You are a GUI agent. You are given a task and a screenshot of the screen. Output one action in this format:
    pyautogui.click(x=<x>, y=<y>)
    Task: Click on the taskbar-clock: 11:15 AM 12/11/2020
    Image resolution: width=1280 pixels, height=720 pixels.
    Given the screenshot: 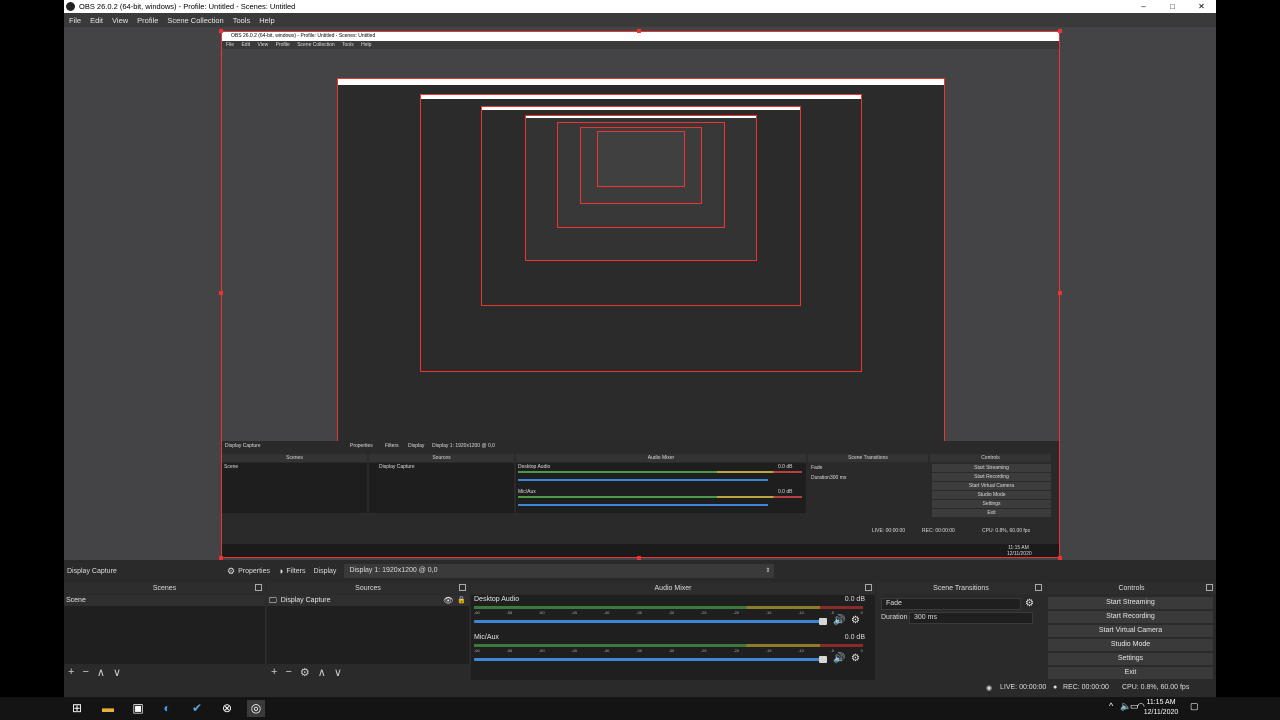 What is the action you would take?
    pyautogui.click(x=1161, y=708)
    